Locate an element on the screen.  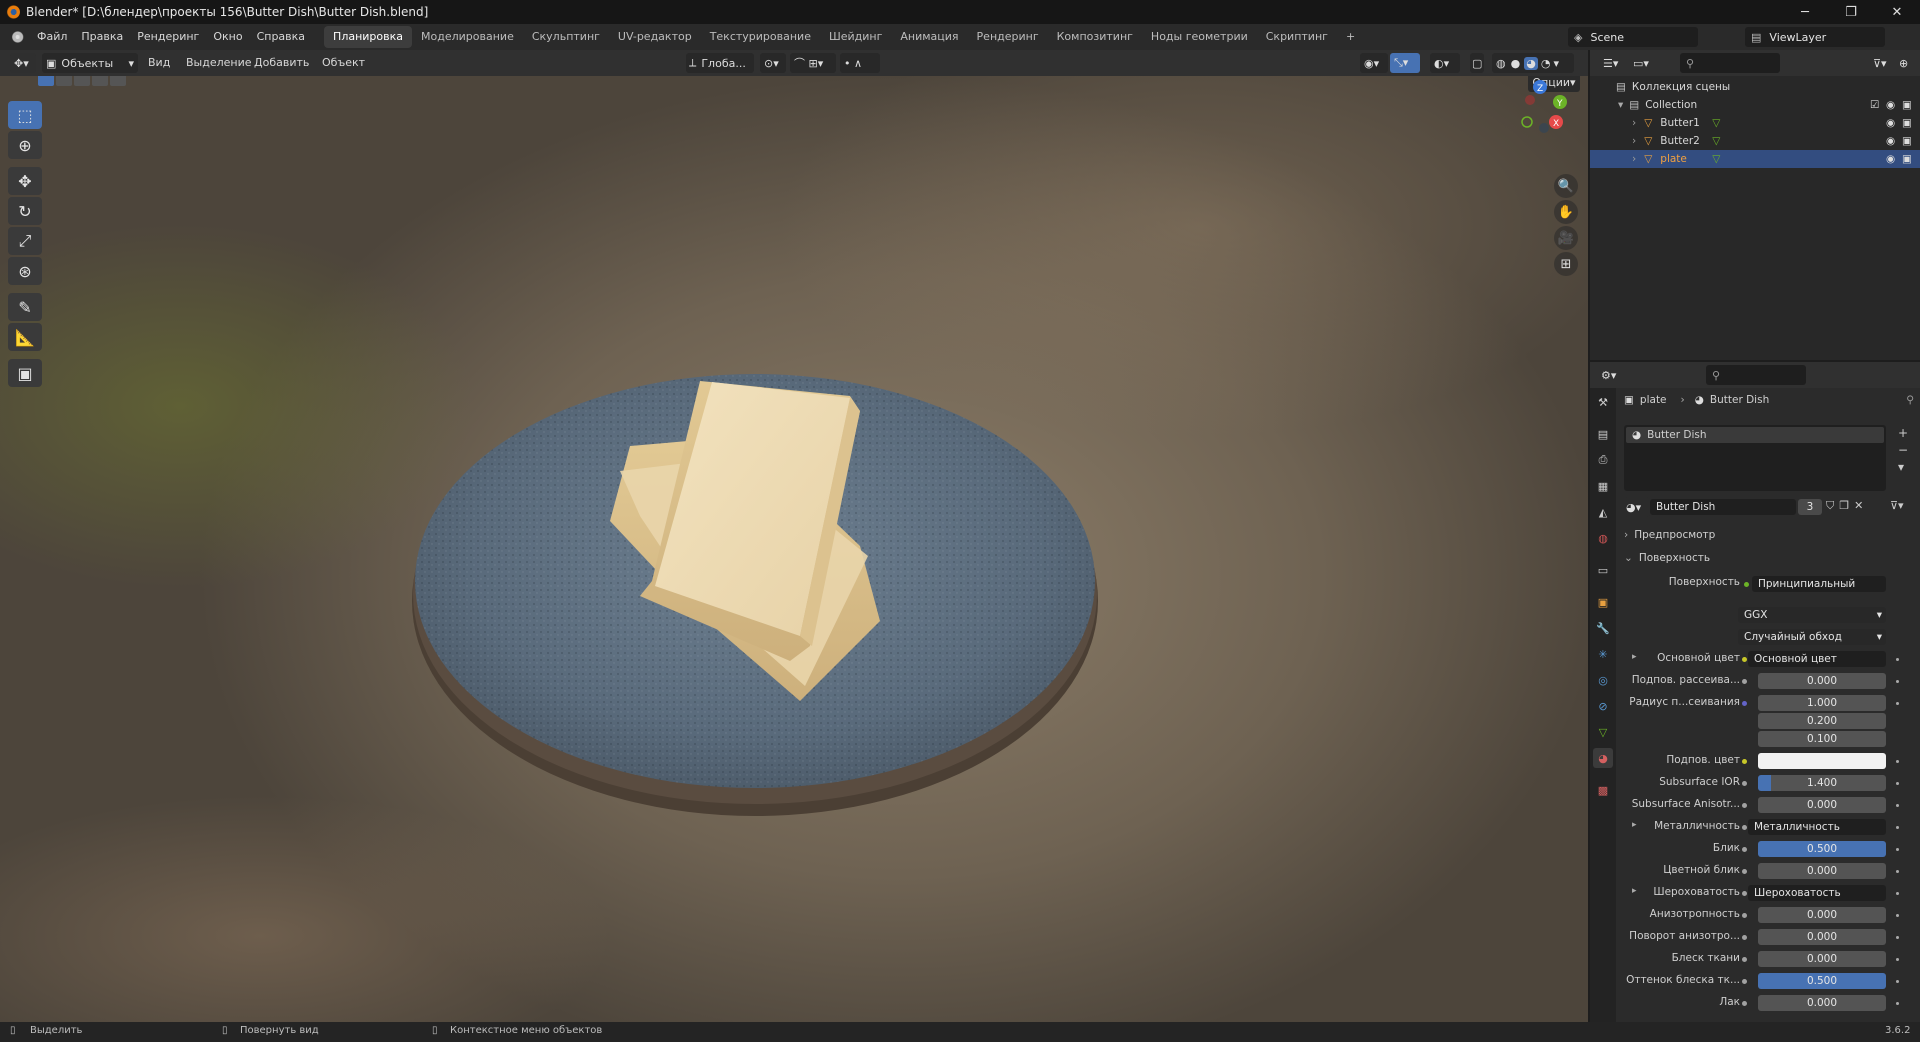
material-slot-row: ◕ Butter Dish is located at coordinates (1755, 435).